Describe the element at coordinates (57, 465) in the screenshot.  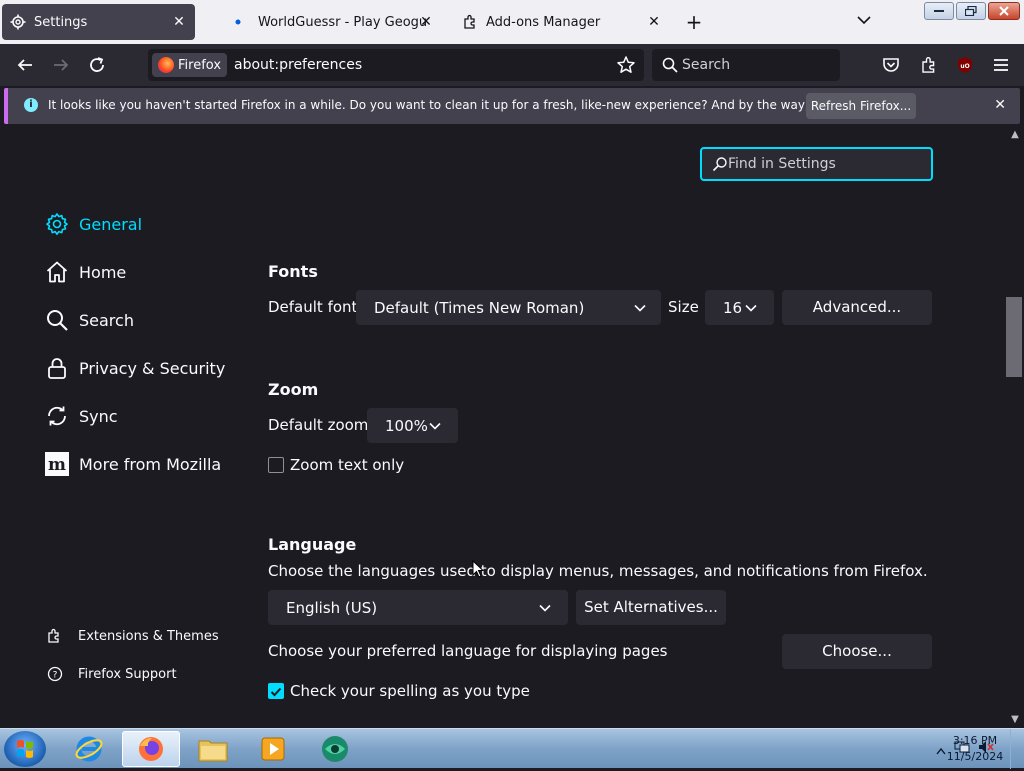
I see `svg-text: m` at that location.